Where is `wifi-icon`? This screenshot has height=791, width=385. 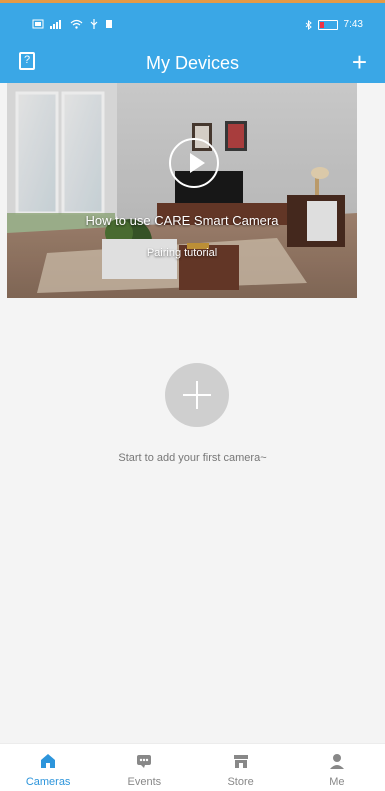
wifi-icon is located at coordinates (76, 24).